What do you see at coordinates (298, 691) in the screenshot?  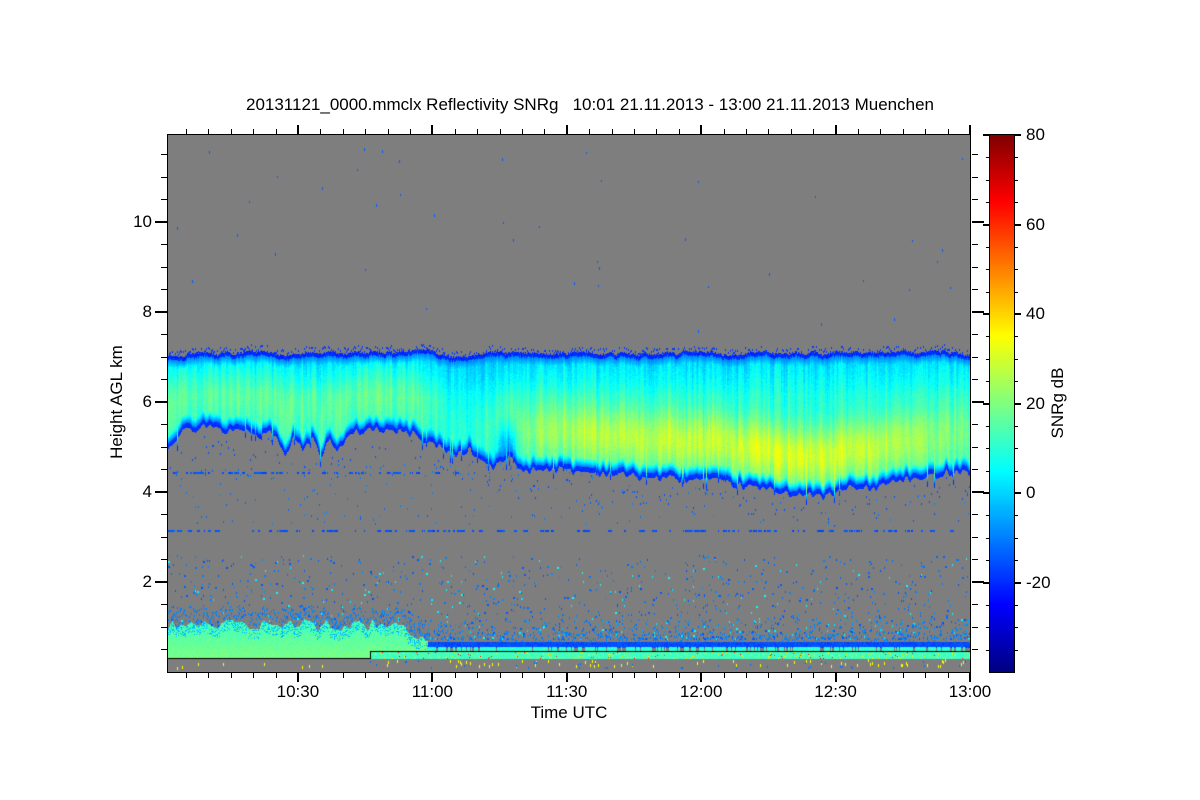 I see `x-tick-label: 10:30` at bounding box center [298, 691].